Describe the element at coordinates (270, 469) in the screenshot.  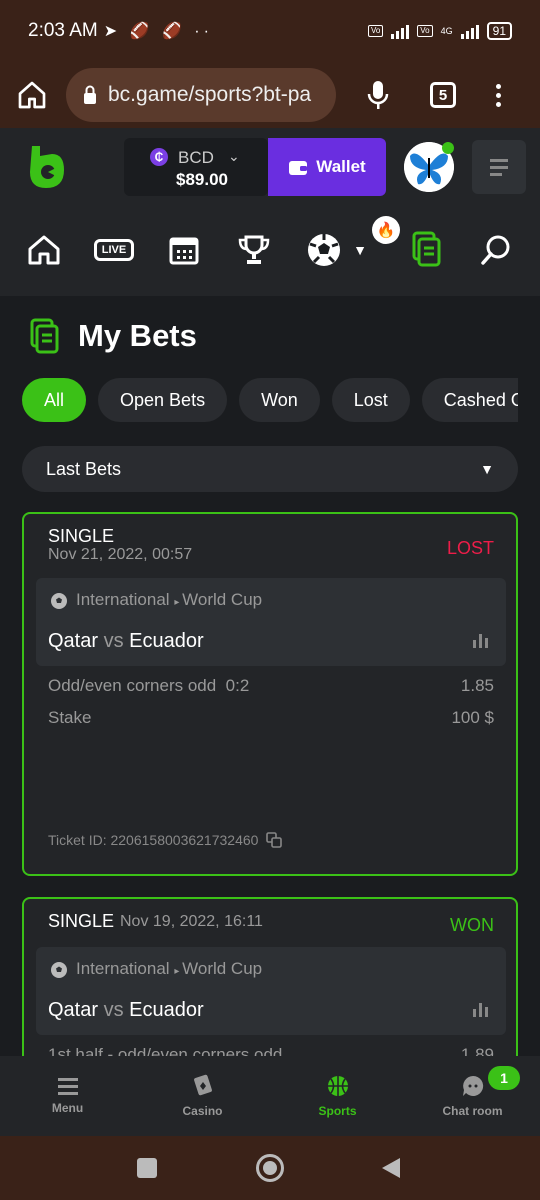
I see `bets-period-dropdown: Last Bets ▼` at that location.